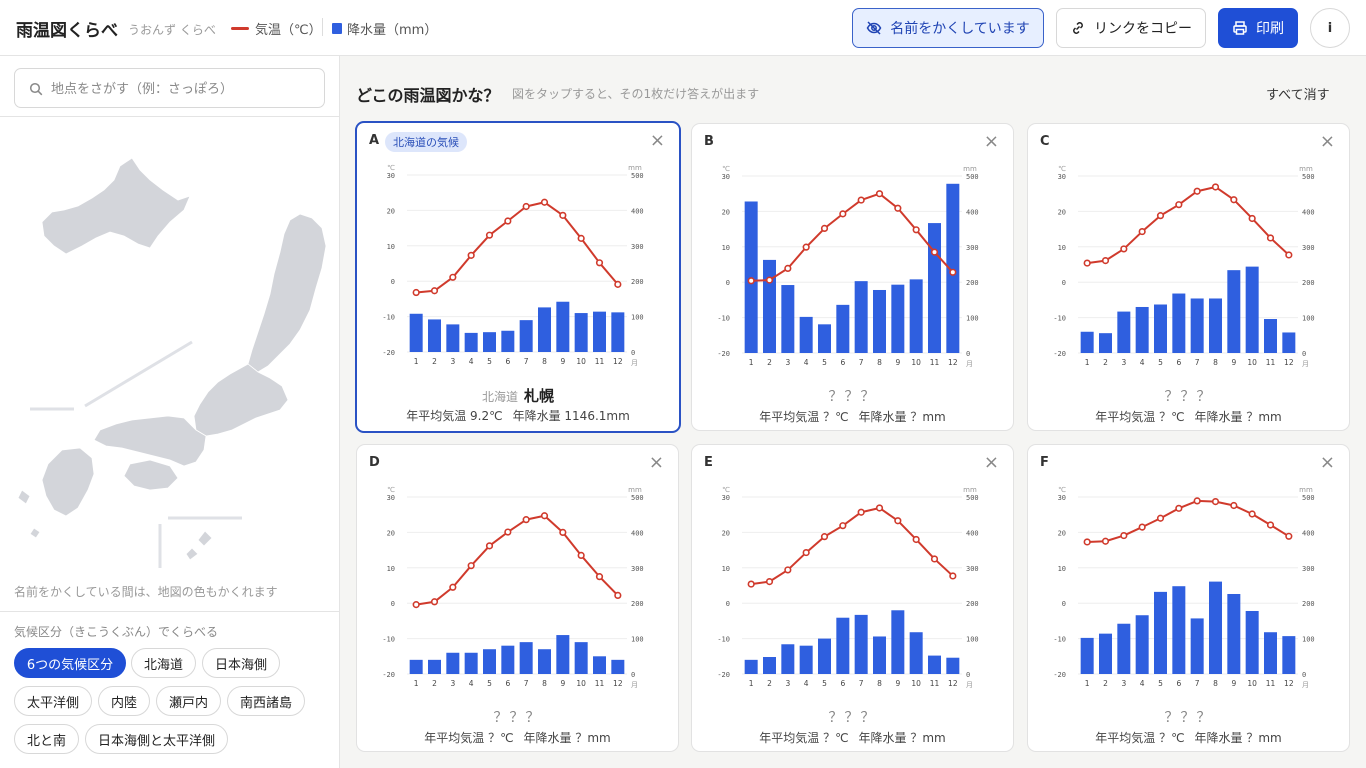 The height and width of the screenshot is (768, 1366). I want to click on chip-setouchi: 瀬戸内, so click(188, 701).